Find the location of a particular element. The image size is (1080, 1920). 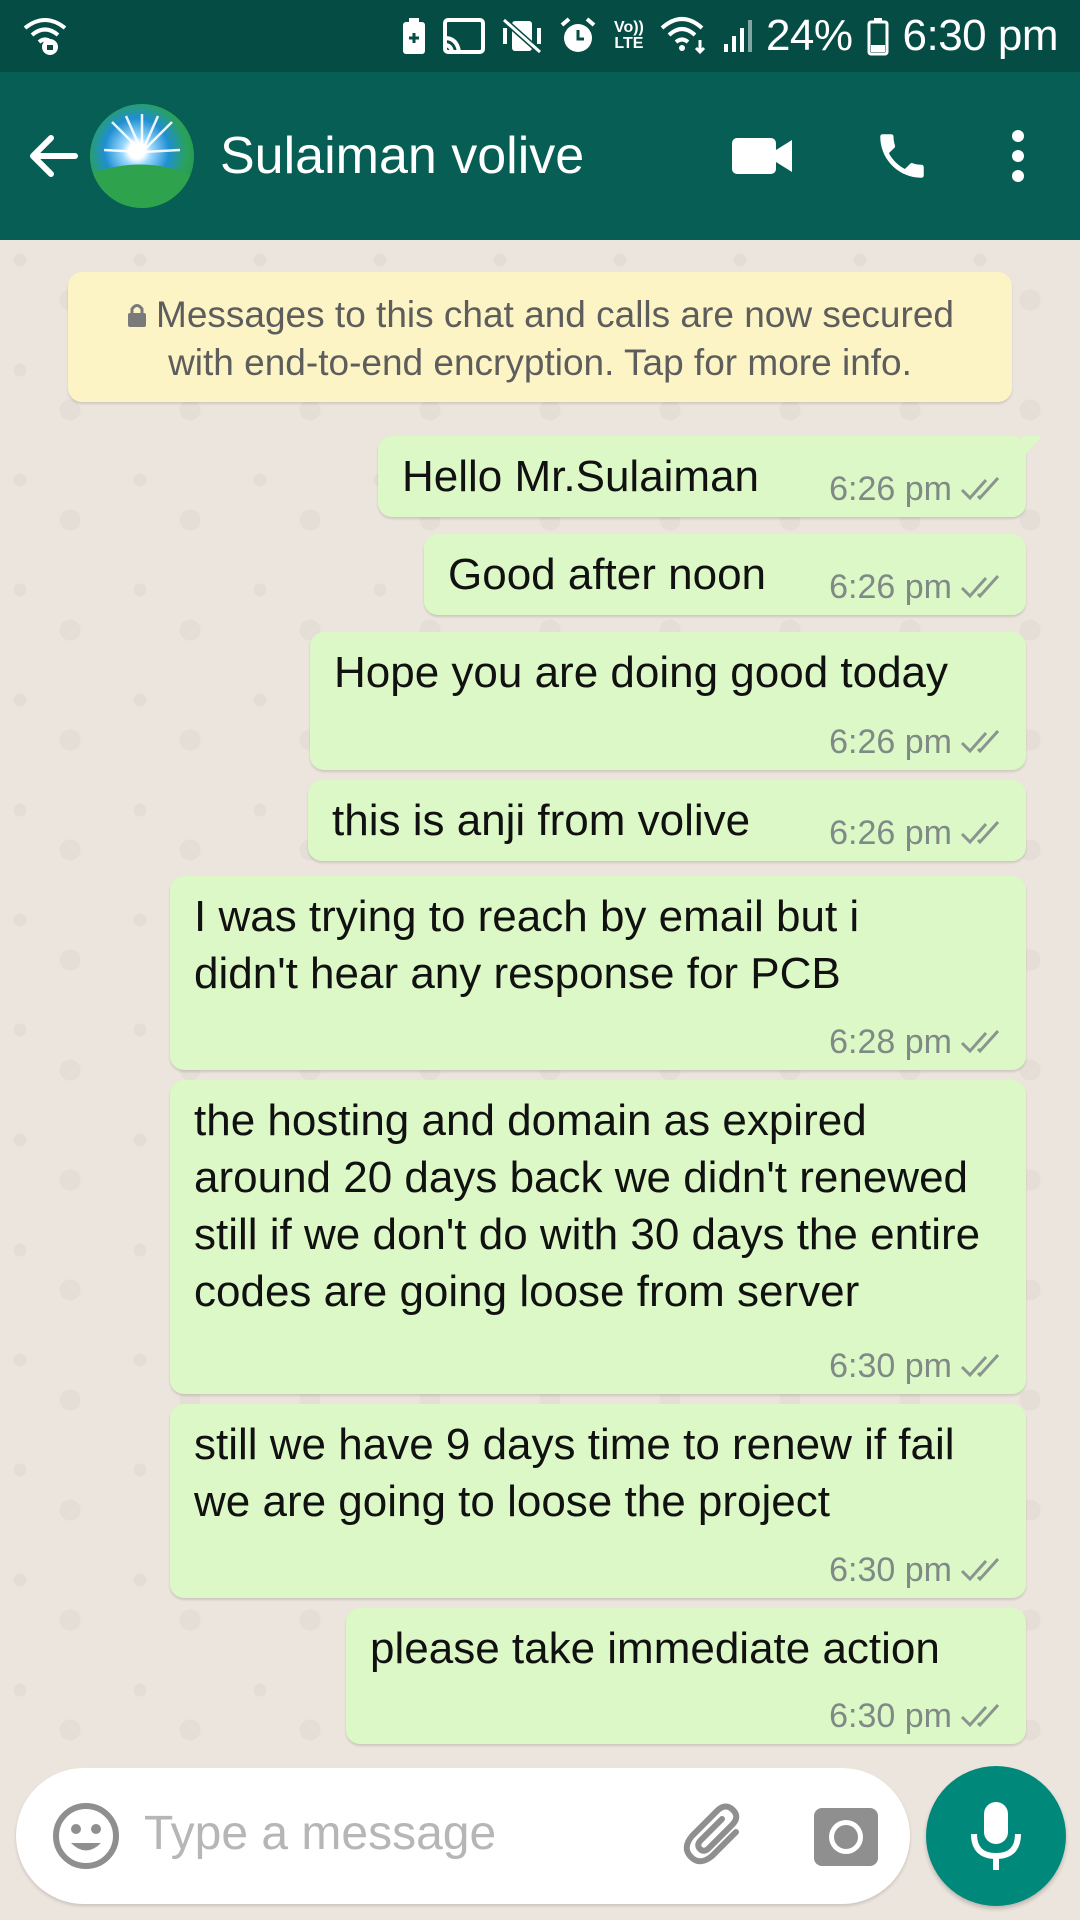

cast-icon is located at coordinates (464, 36).